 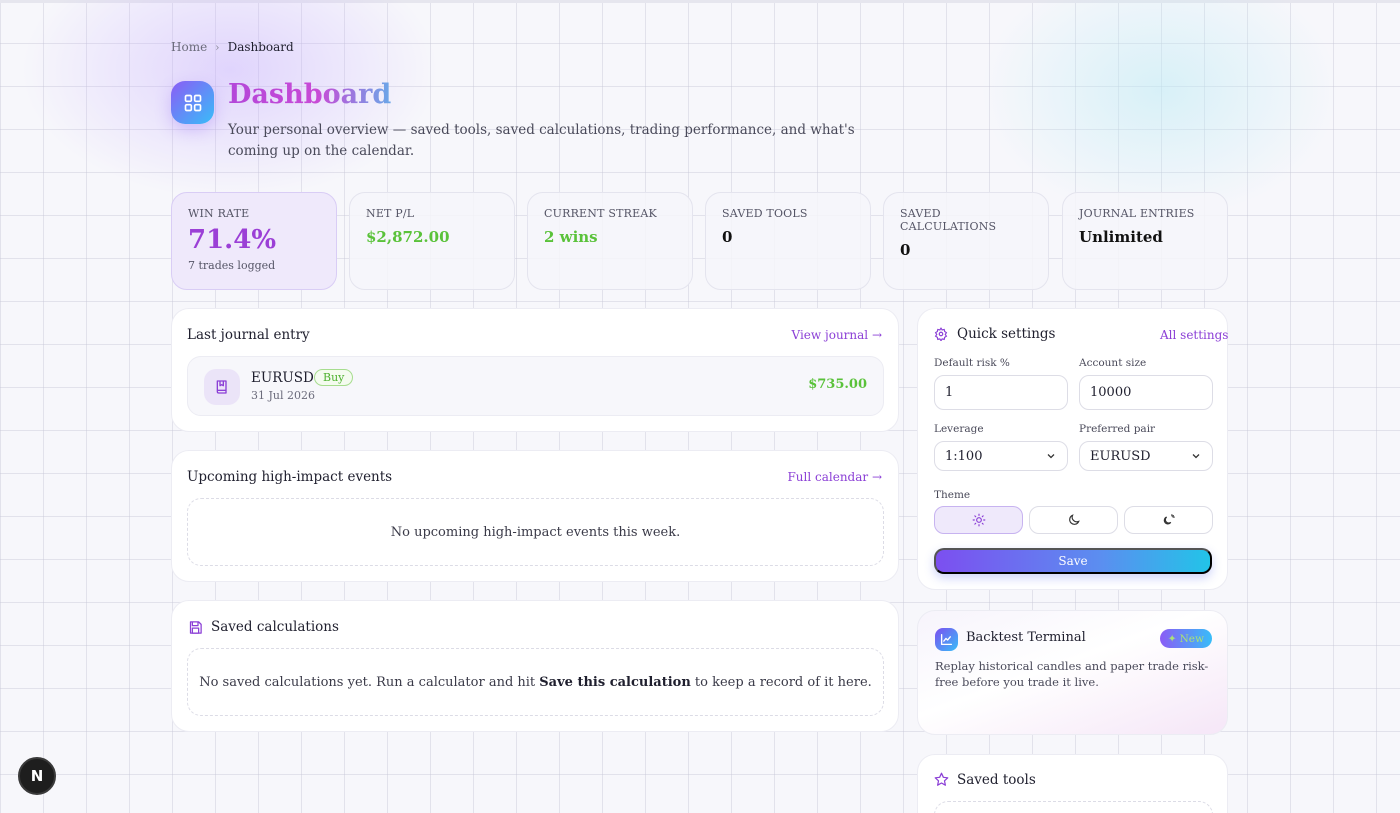 I want to click on theme-system-button, so click(x=1168, y=520).